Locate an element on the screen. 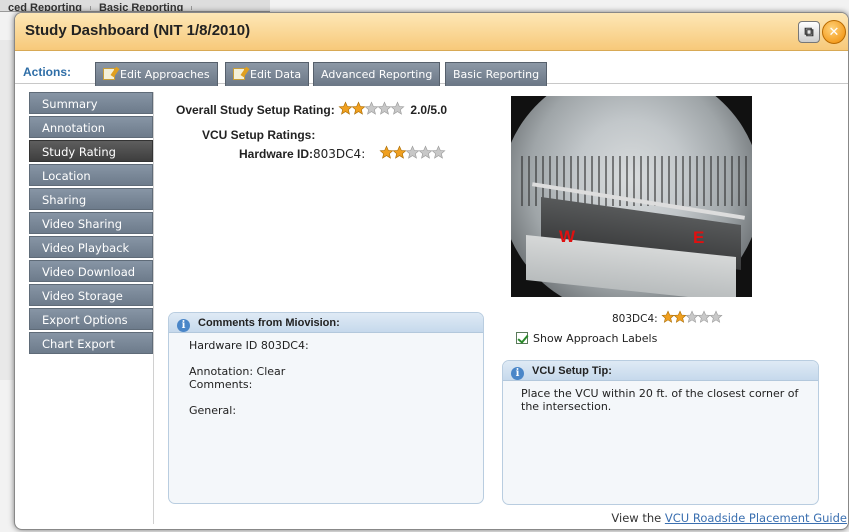 Image resolution: width=849 pixels, height=532 pixels. camera-rating: 803DC4: is located at coordinates (667, 318).